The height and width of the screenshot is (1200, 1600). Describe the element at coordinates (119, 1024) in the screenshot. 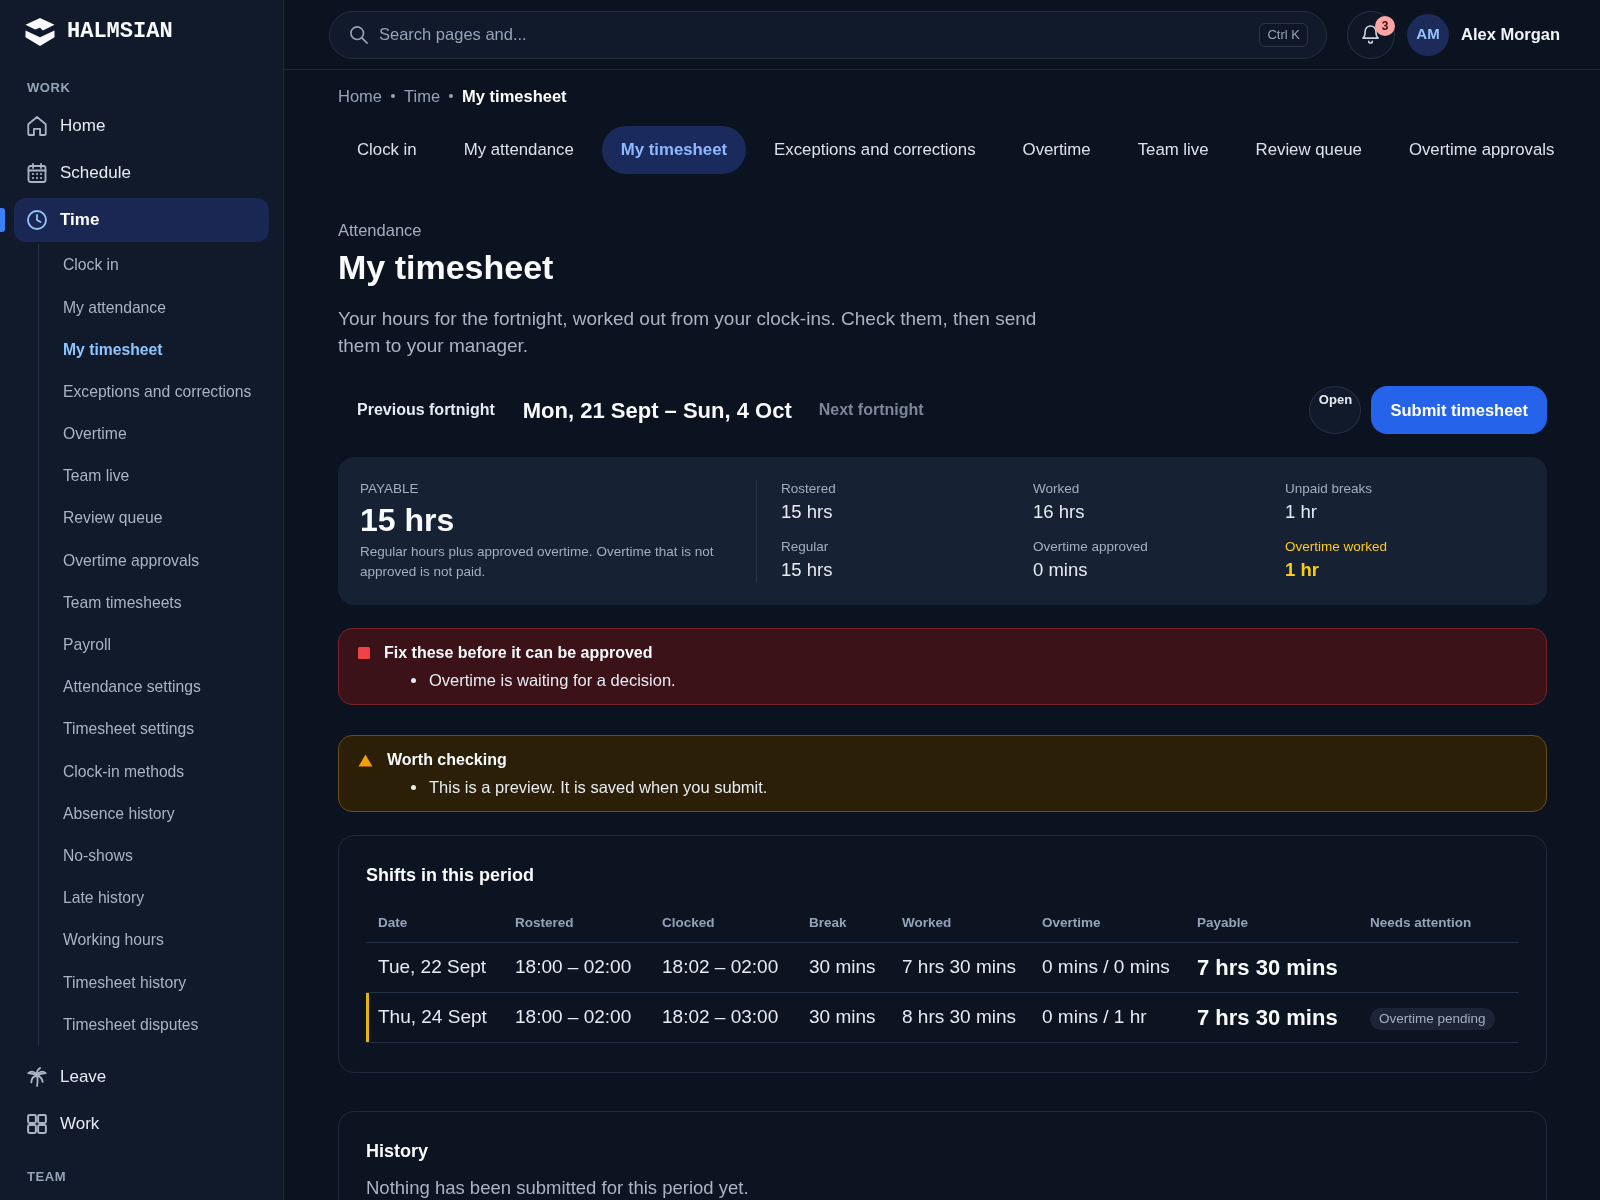

I see `sidebar-subitem: Timesheet disputes` at that location.